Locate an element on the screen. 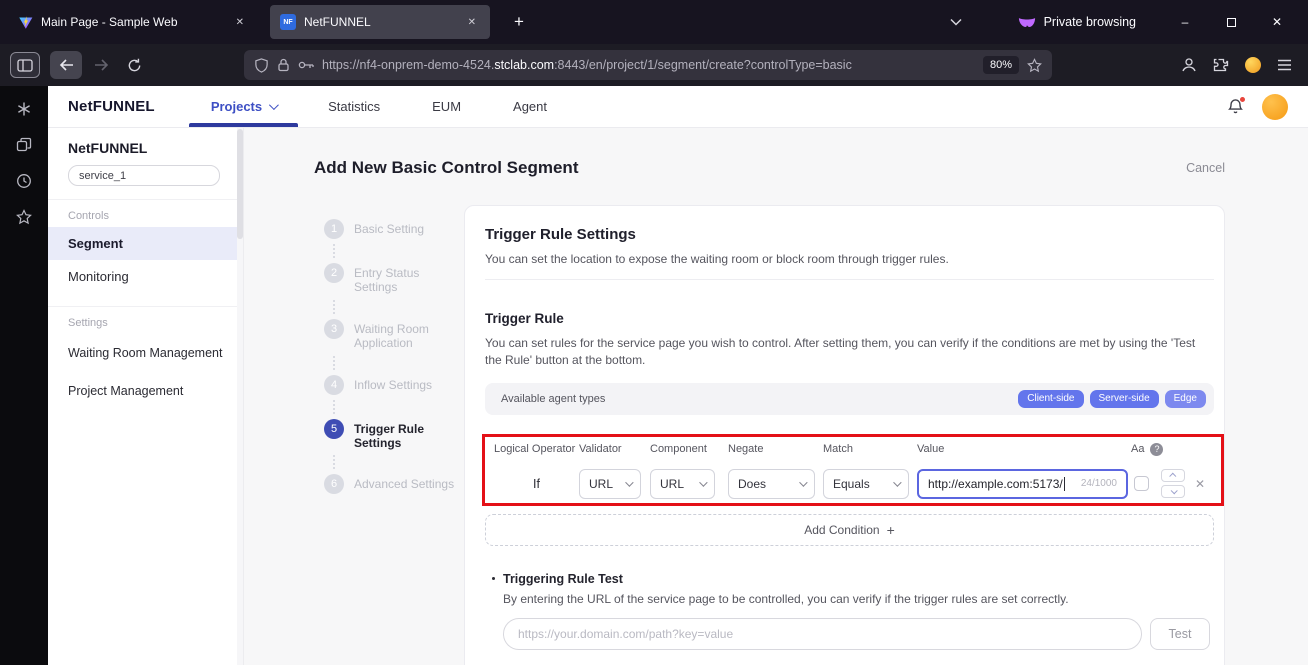  tabbar-right: Private browsing – ✕ is located at coordinates (1125, 22).